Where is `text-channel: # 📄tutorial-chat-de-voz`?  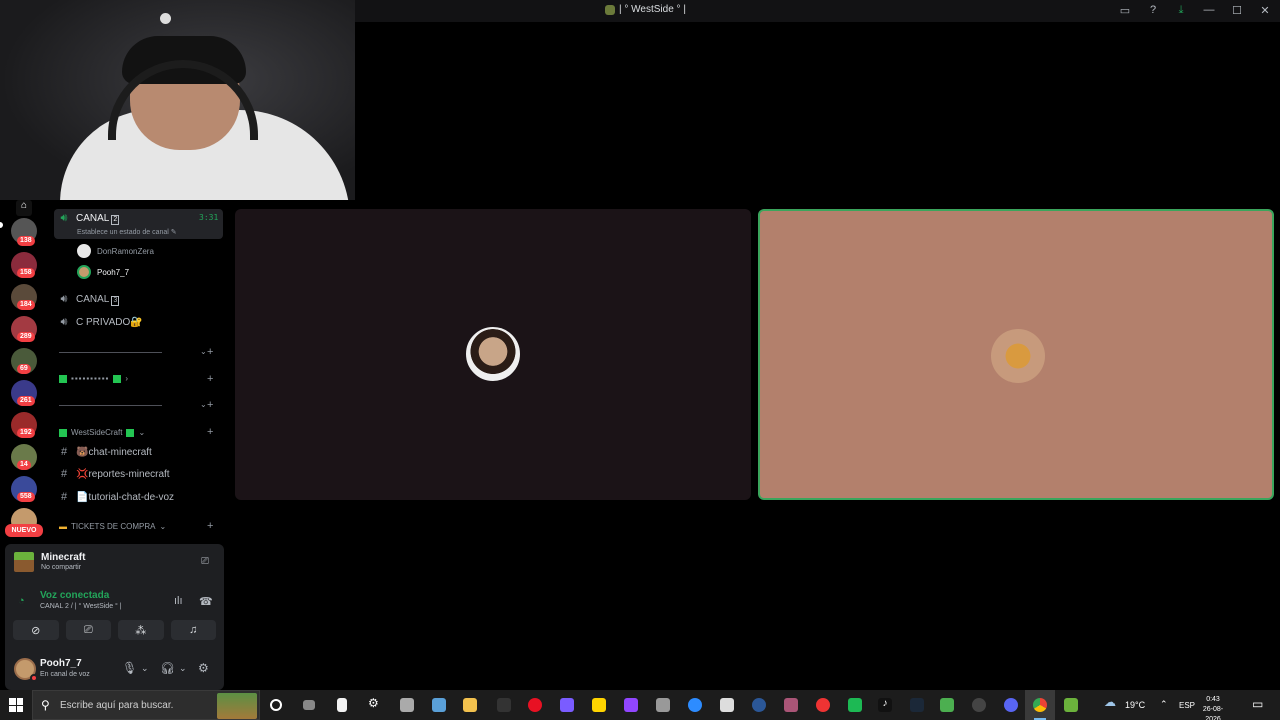
text-channel: # 📄tutorial-chat-de-voz is located at coordinates (116, 497).